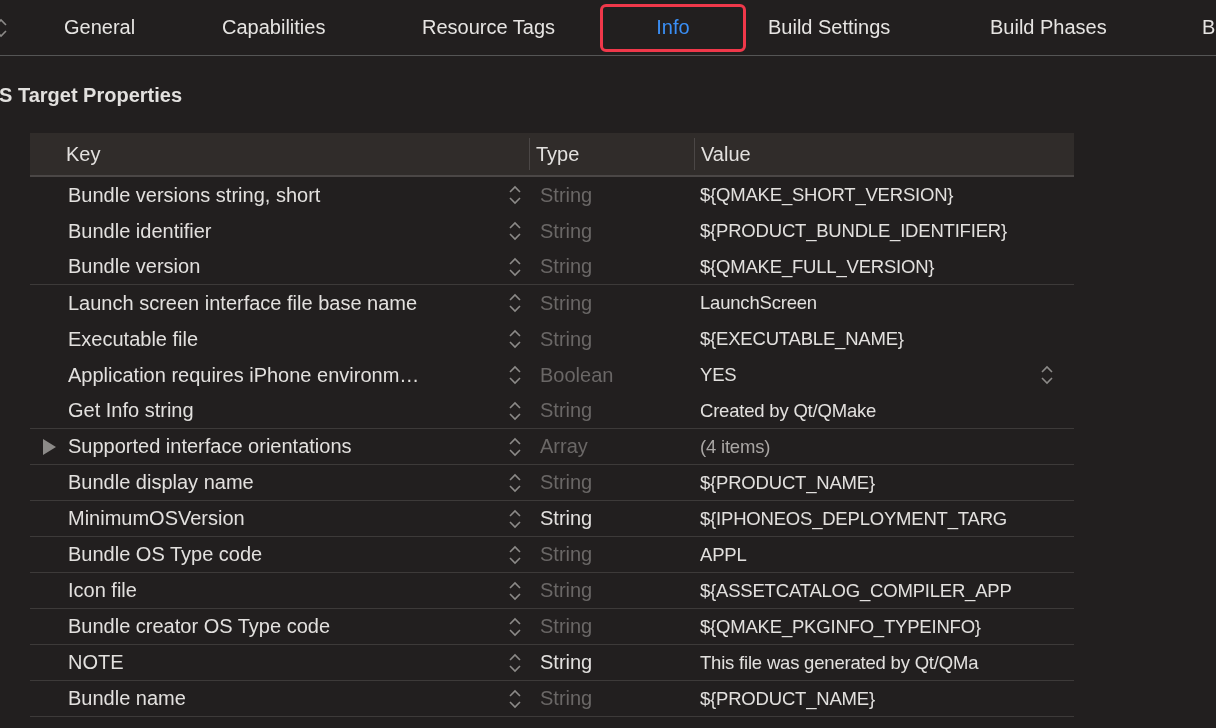 This screenshot has height=728, width=1216. What do you see at coordinates (100, 27) in the screenshot?
I see `tab: General` at bounding box center [100, 27].